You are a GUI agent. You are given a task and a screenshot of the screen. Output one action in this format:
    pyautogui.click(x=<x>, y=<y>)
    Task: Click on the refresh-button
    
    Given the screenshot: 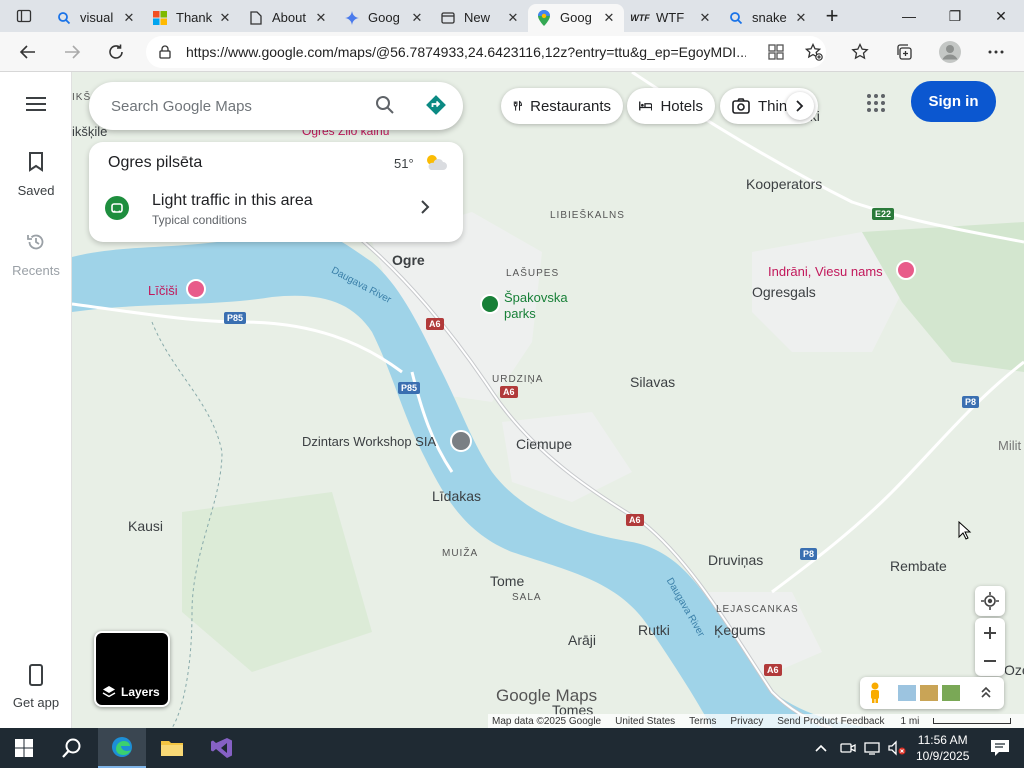 What is the action you would take?
    pyautogui.click(x=116, y=52)
    